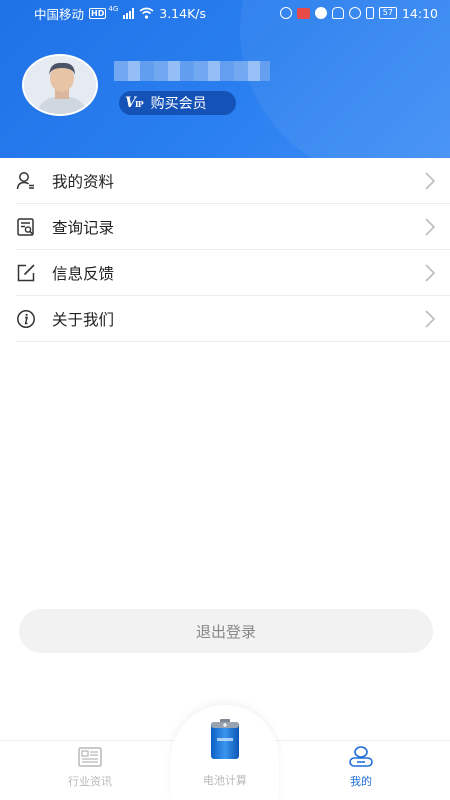 This screenshot has width=450, height=800. What do you see at coordinates (98, 13) in the screenshot?
I see `hd-badge: HD` at bounding box center [98, 13].